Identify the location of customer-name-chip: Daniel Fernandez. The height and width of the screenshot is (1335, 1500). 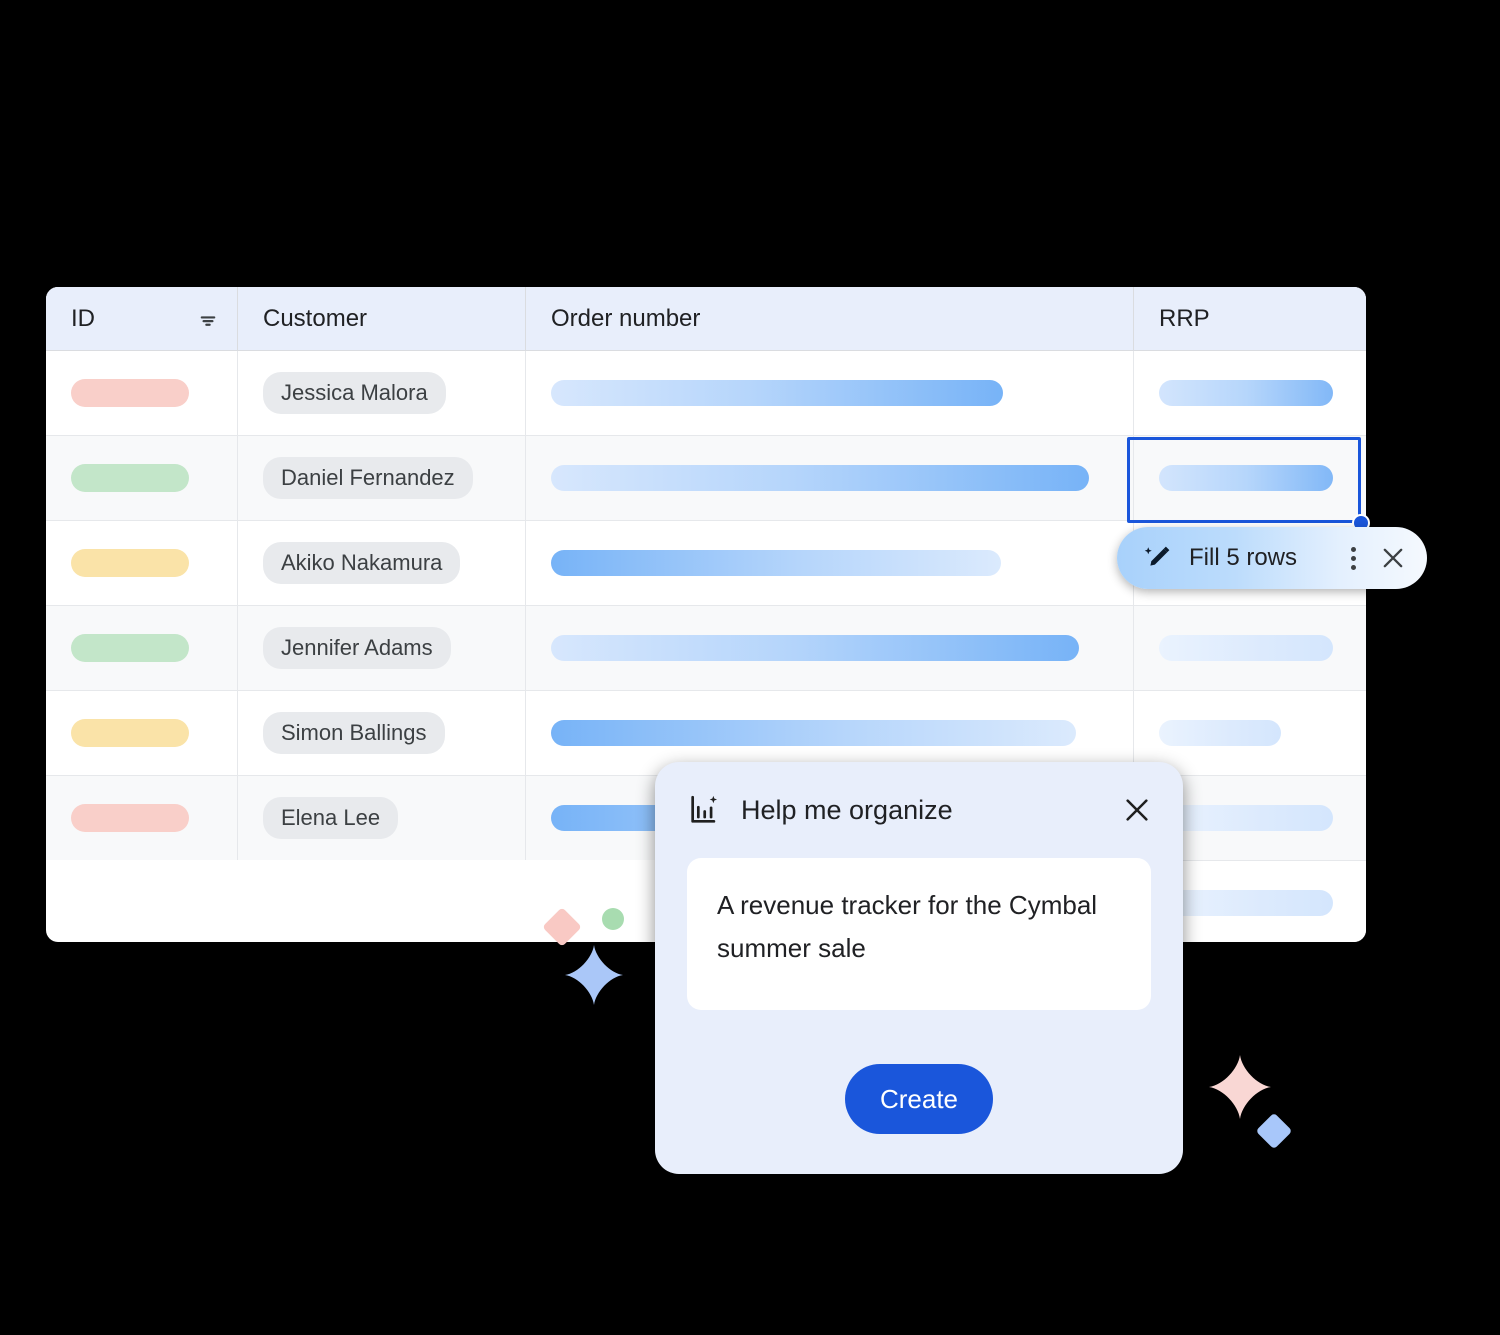
(368, 478).